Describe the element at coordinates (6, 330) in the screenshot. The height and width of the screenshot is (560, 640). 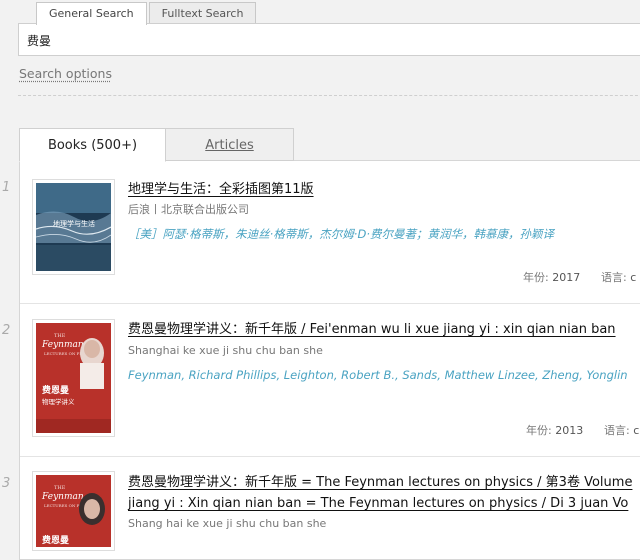
I see `result-index: 2` at that location.